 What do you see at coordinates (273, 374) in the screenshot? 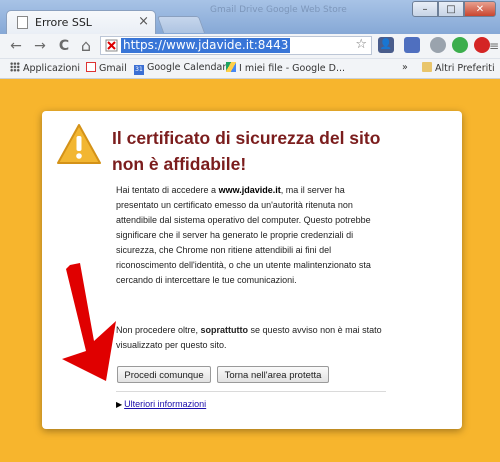
I see `back-to-safety-button: Torna nell'area protetta` at bounding box center [273, 374].